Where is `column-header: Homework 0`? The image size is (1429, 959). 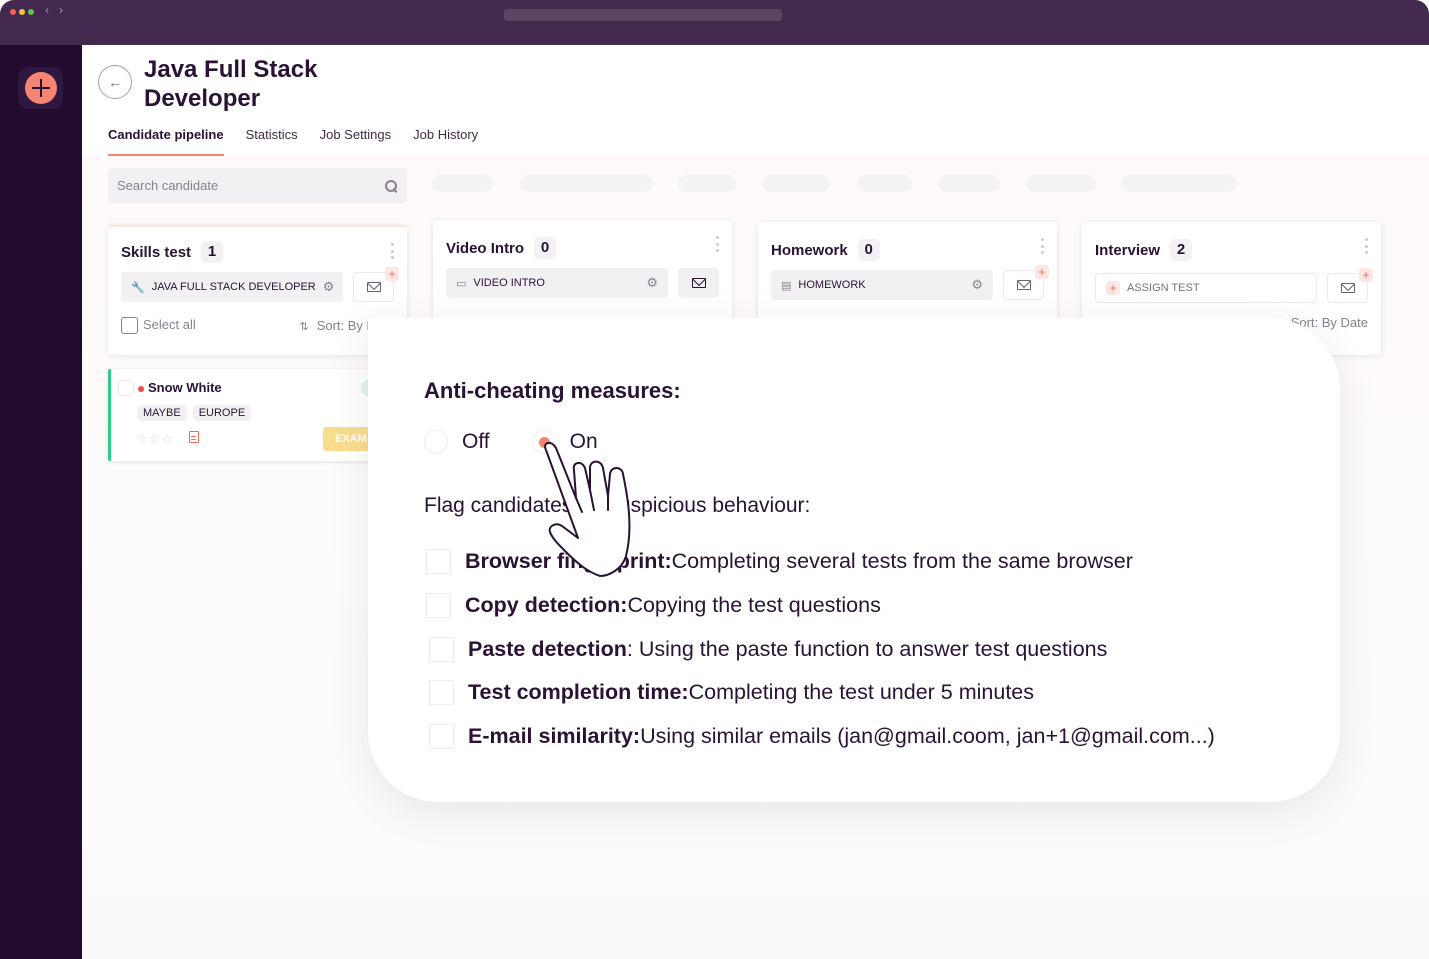 column-header: Homework 0 is located at coordinates (825, 250).